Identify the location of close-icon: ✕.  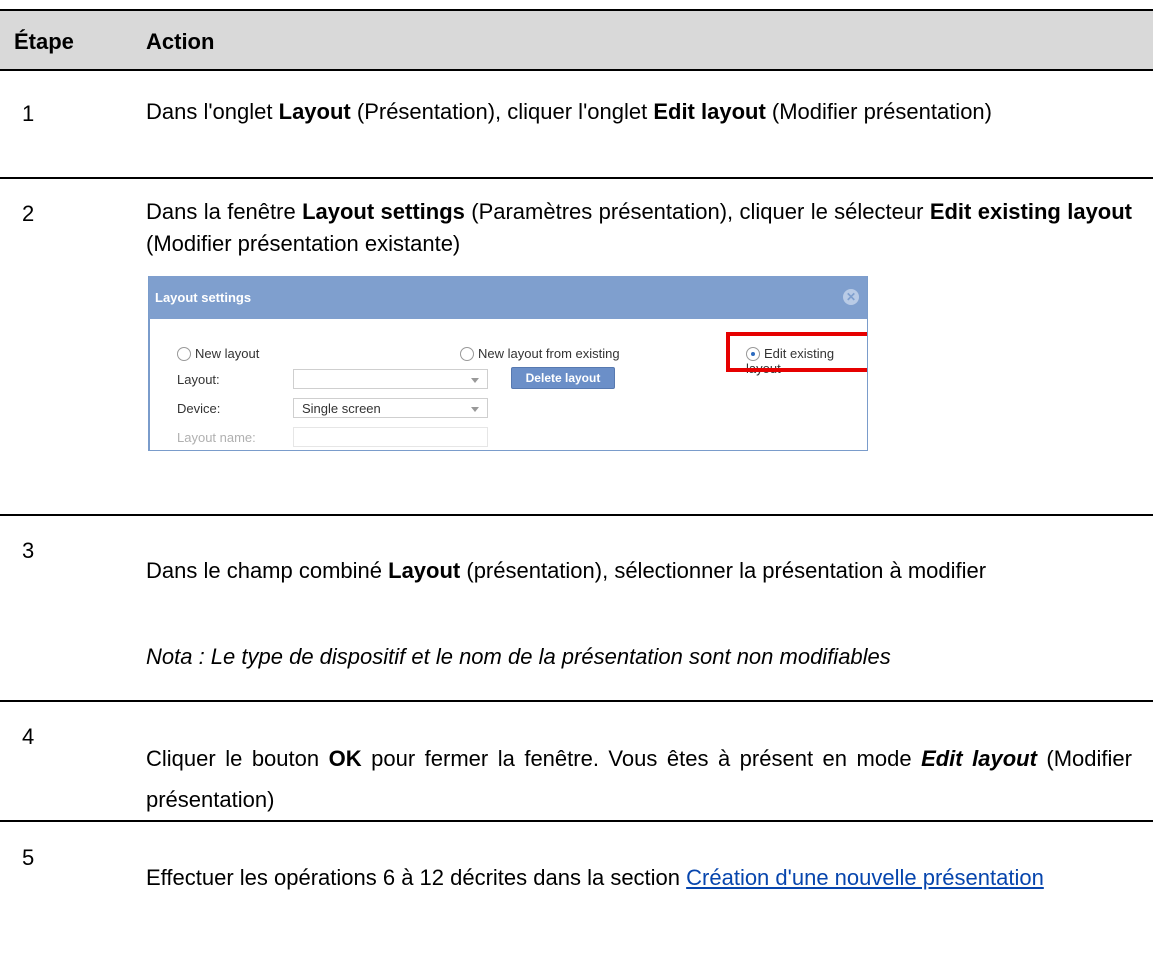
(851, 297).